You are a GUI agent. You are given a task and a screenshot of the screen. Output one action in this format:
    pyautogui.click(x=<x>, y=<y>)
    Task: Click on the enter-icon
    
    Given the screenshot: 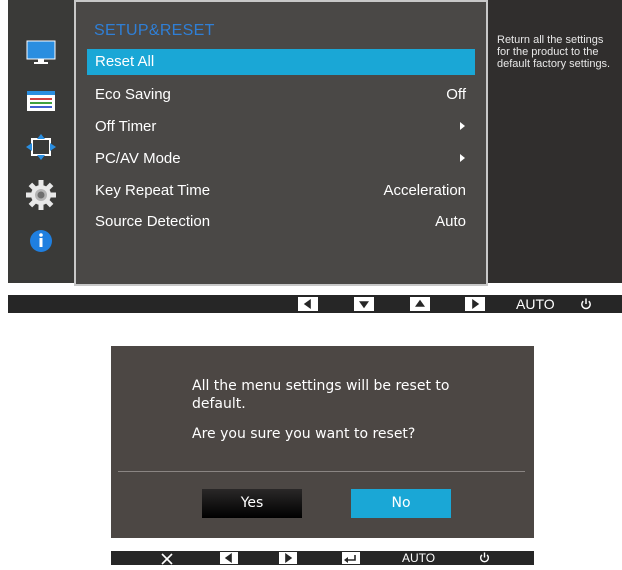 What is the action you would take?
    pyautogui.click(x=350, y=559)
    